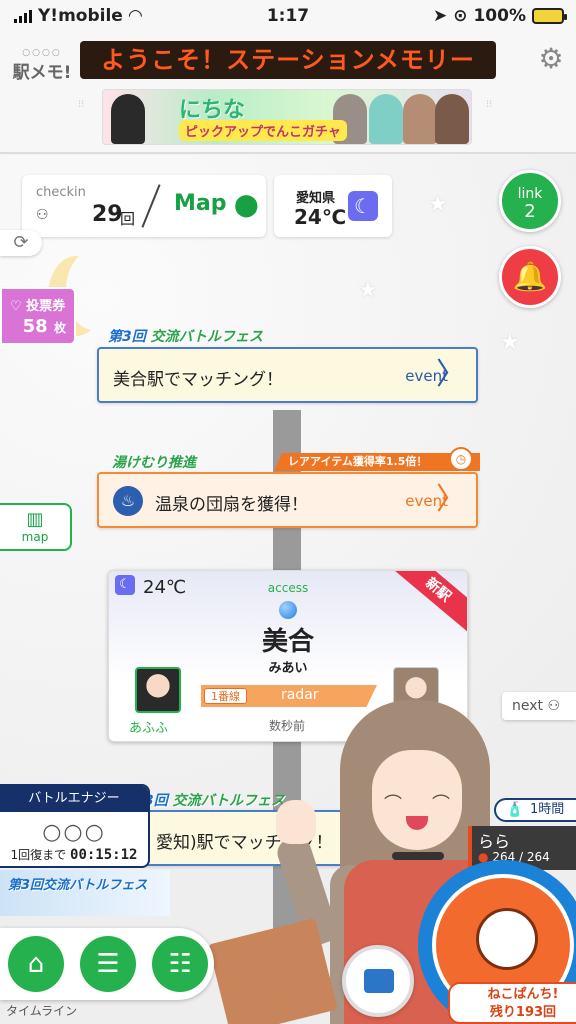 Image resolution: width=576 pixels, height=1024 pixels. Describe the element at coordinates (530, 277) in the screenshot. I see `bell-icon: 🔔` at that location.